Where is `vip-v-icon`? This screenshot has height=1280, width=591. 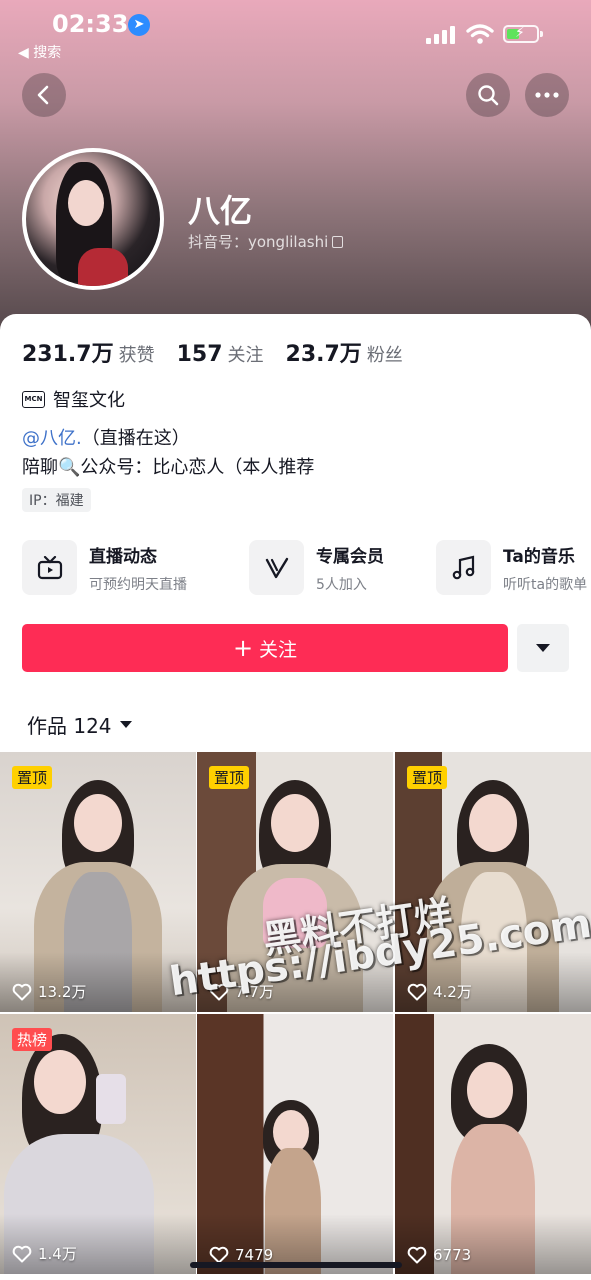
vip-v-icon is located at coordinates (276, 567).